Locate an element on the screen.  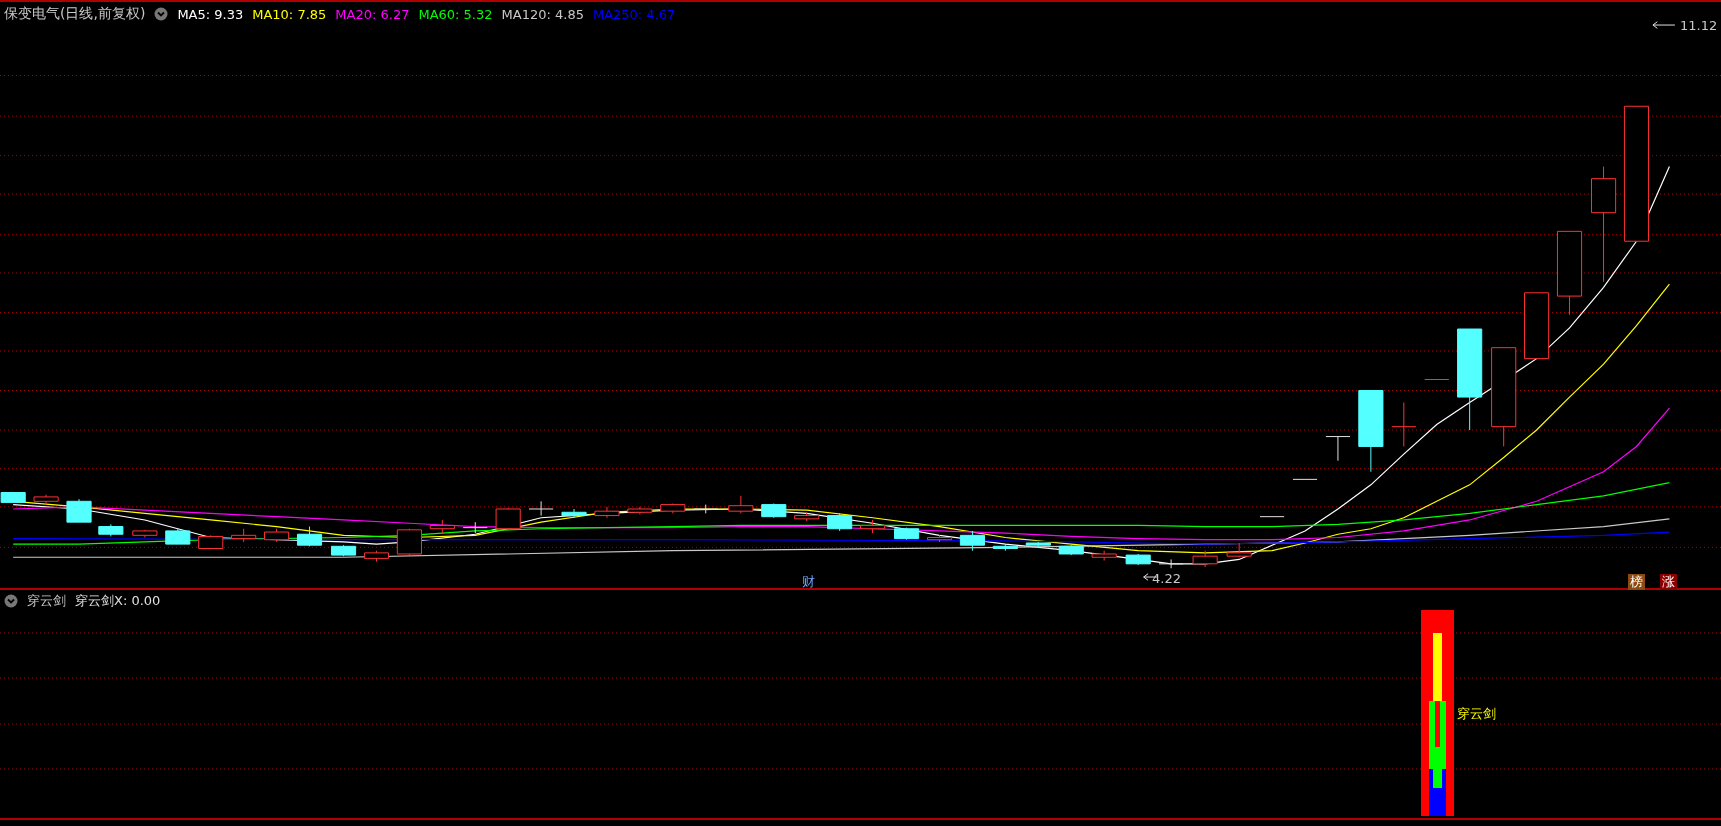
high-price-label: 11.12 is located at coordinates (1699, 25).